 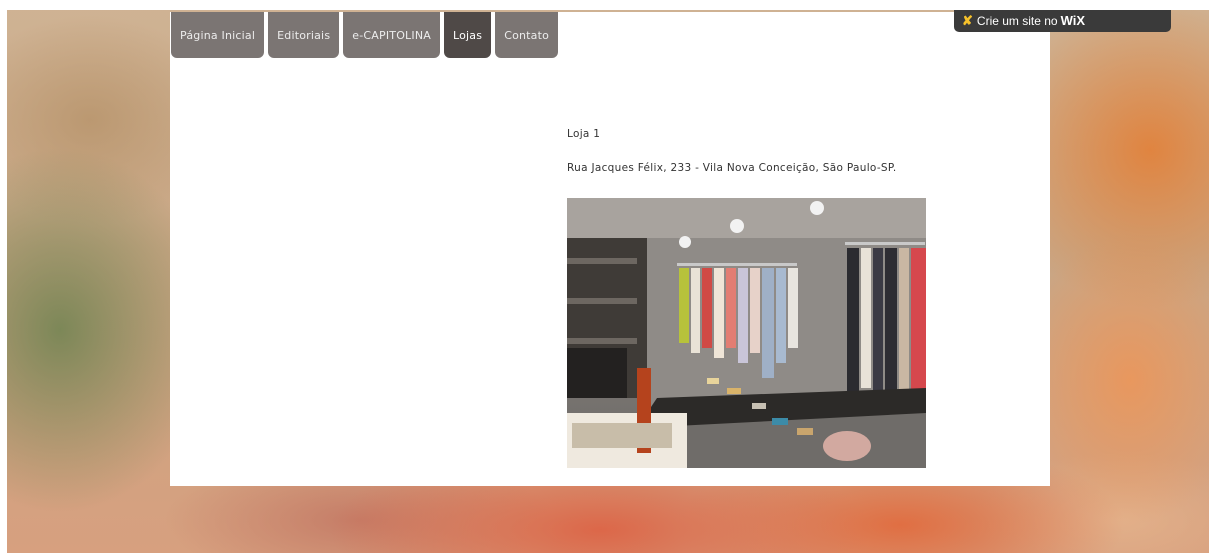 I want to click on nav-tab-pagina-inicial: Página Inicial, so click(x=218, y=35).